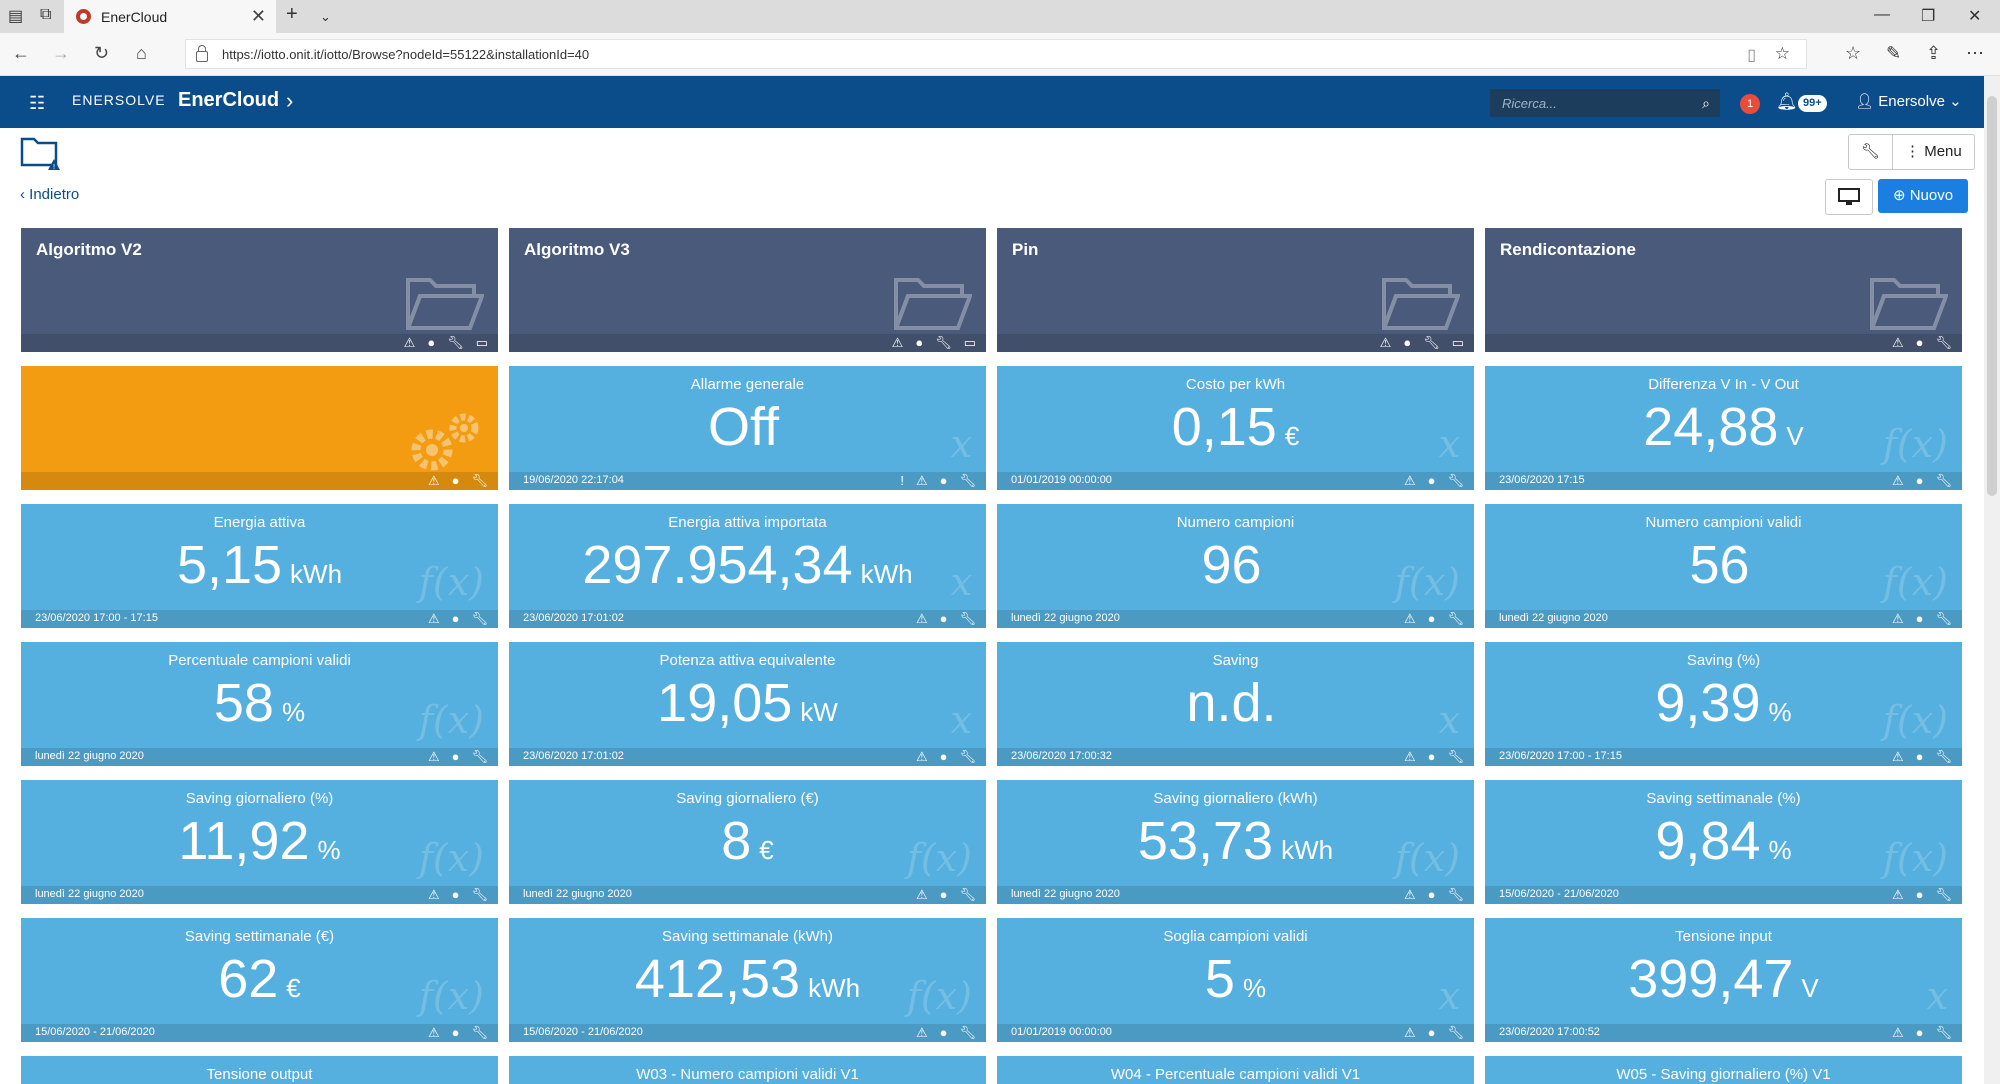  Describe the element at coordinates (1933, 152) in the screenshot. I see `menu-button: ⋮ Menu` at that location.